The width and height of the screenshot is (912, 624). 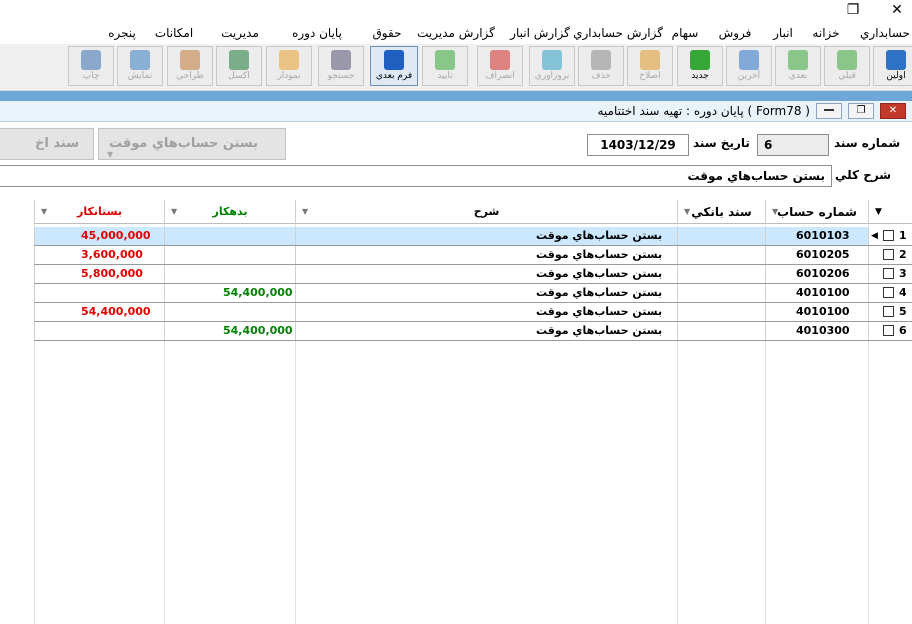 What do you see at coordinates (540, 33) in the screenshot?
I see `menu-item: گزارش انبار` at bounding box center [540, 33].